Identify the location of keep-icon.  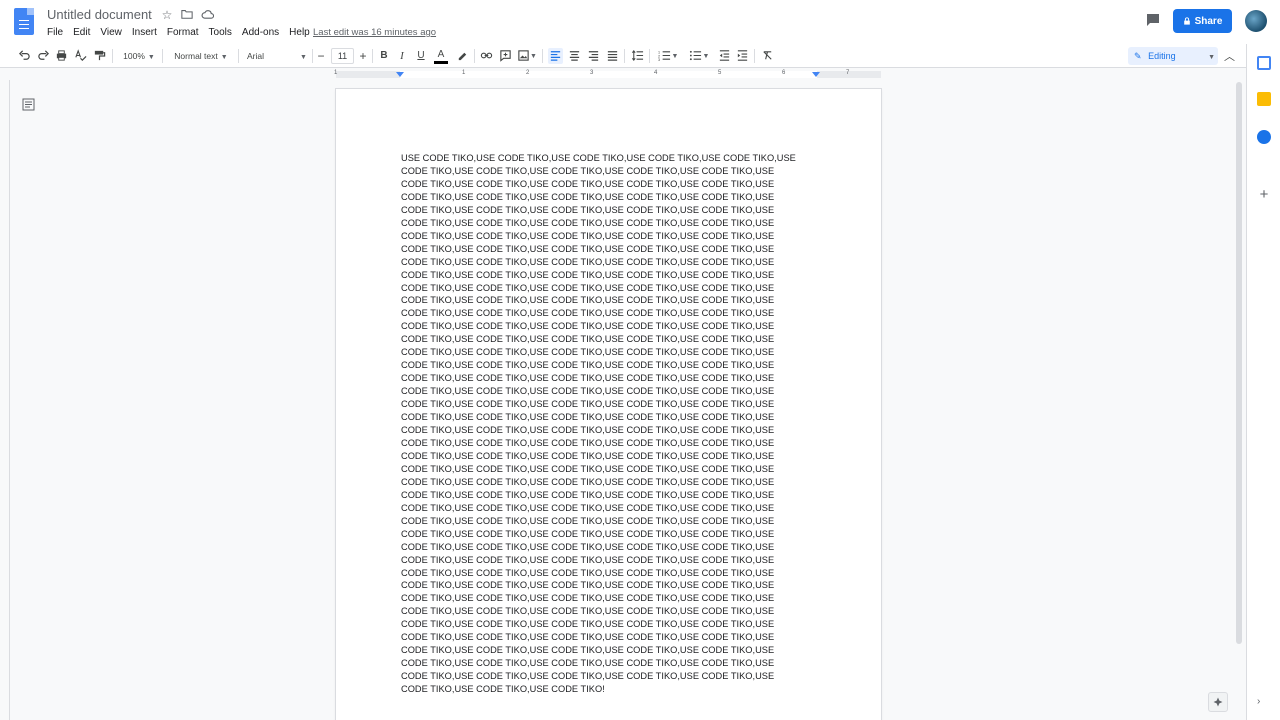
(1264, 99).